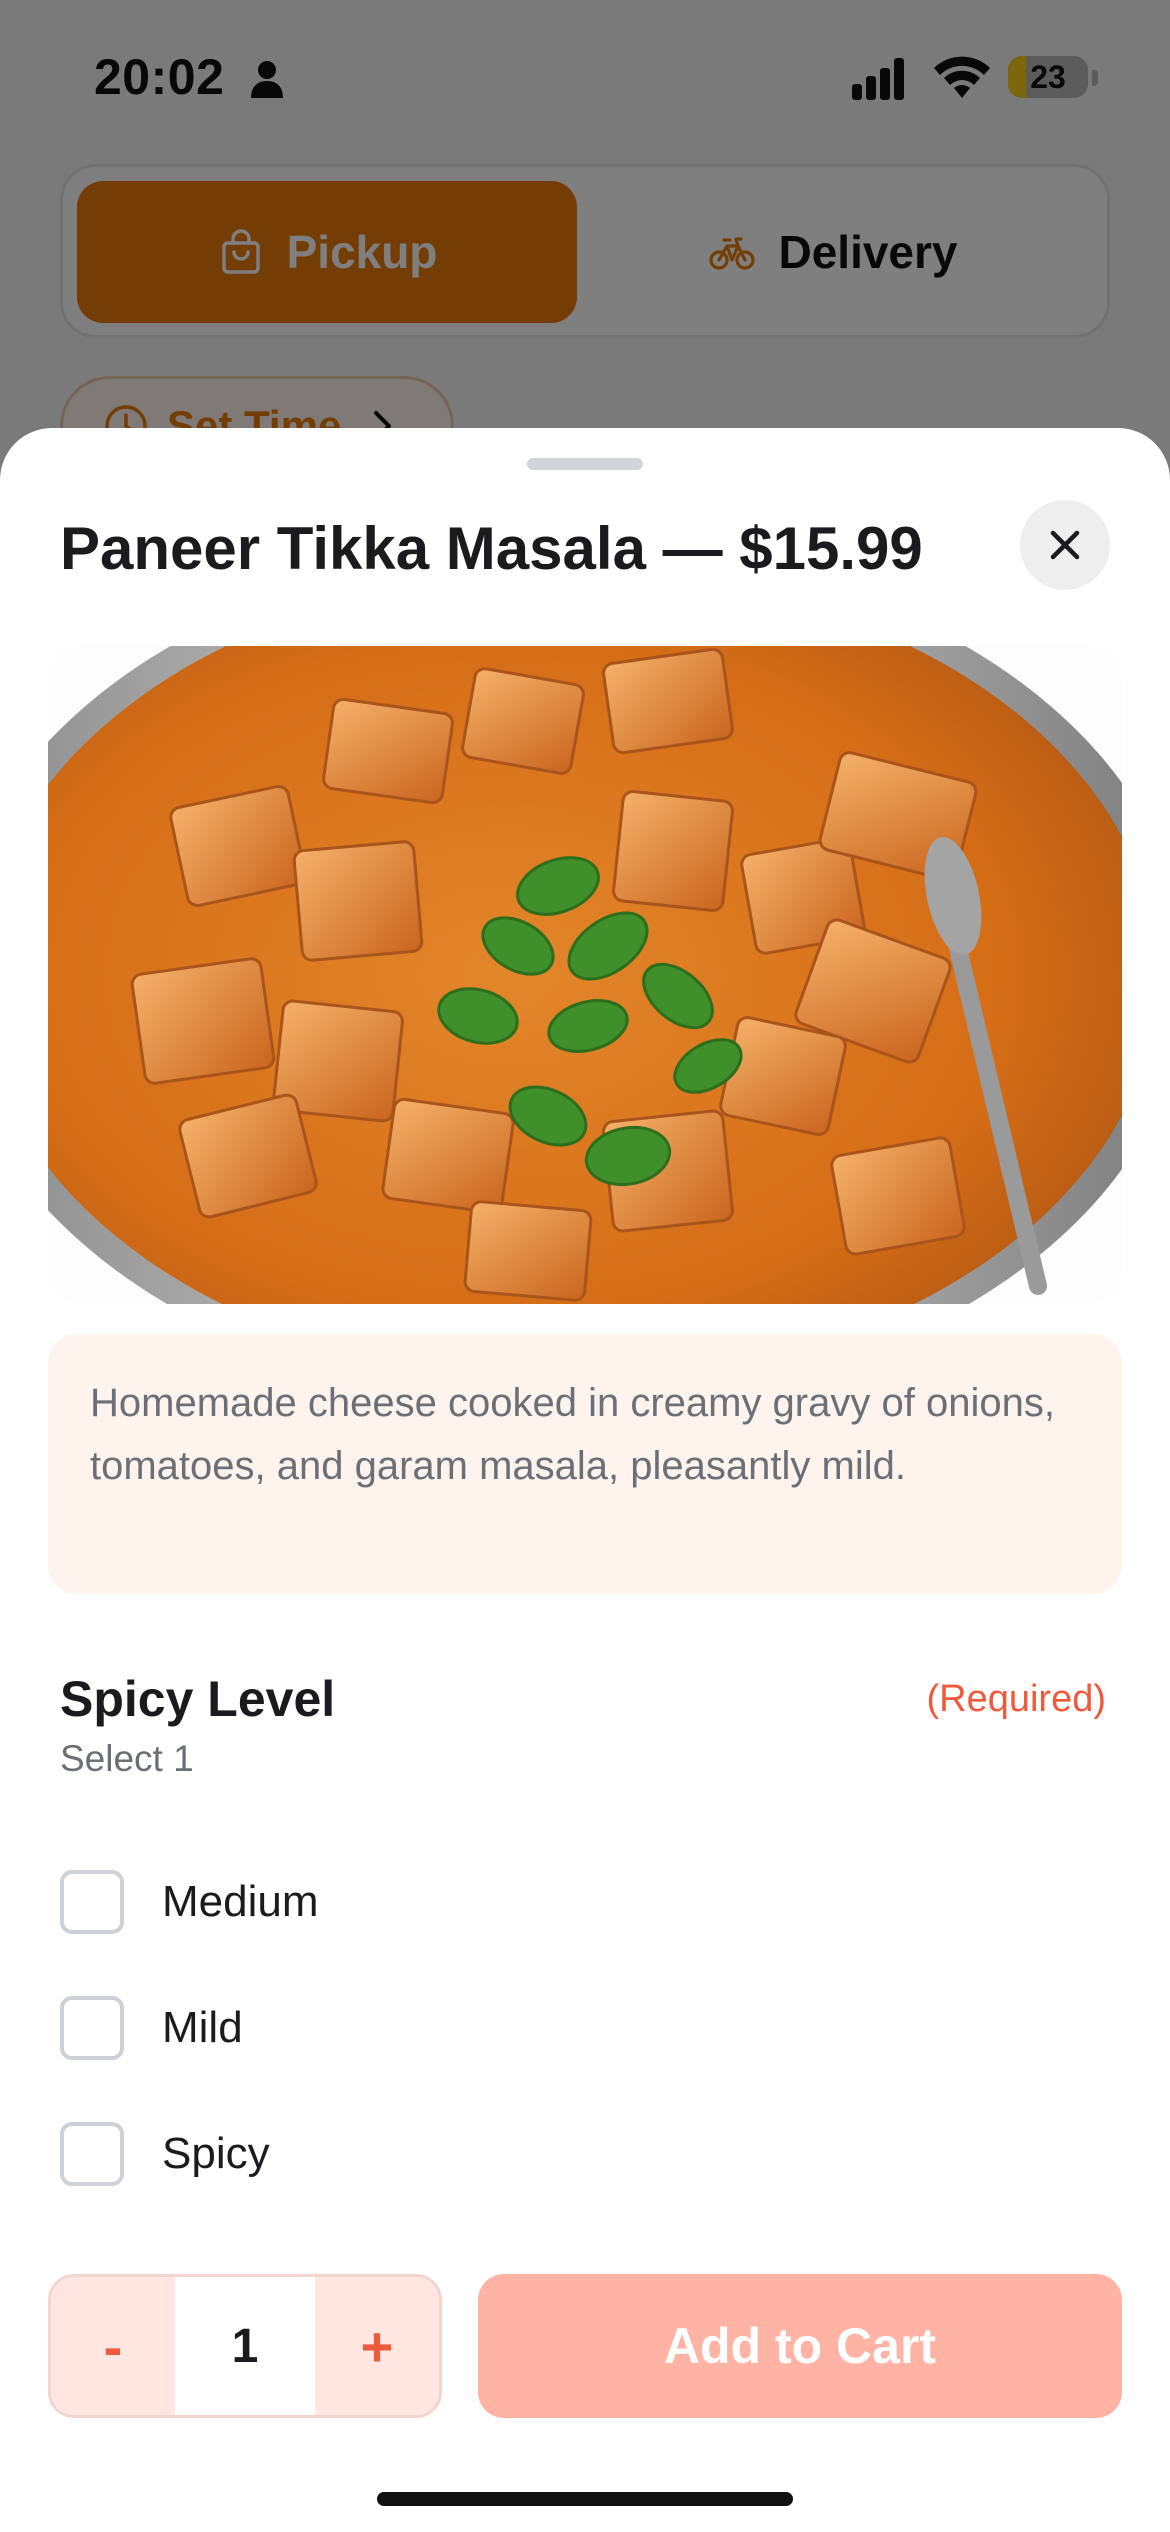 The width and height of the screenshot is (1170, 2532). I want to click on option-group-title: Spicy Level, so click(198, 1699).